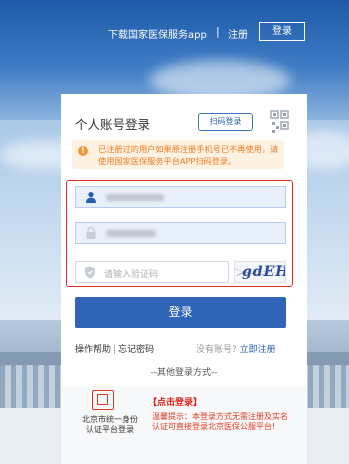  What do you see at coordinates (258, 350) in the screenshot?
I see `register-now-link: 立即注册` at bounding box center [258, 350].